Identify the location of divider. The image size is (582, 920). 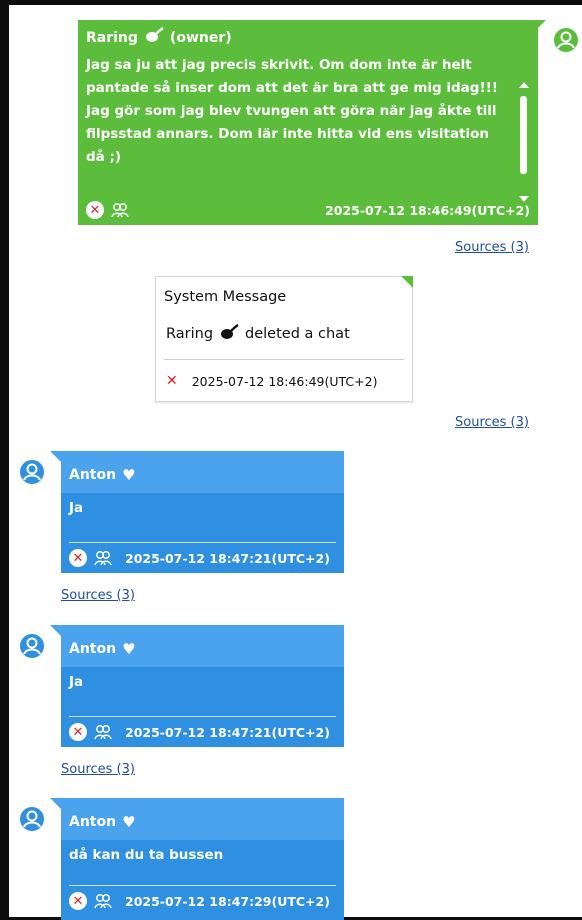
(284, 359).